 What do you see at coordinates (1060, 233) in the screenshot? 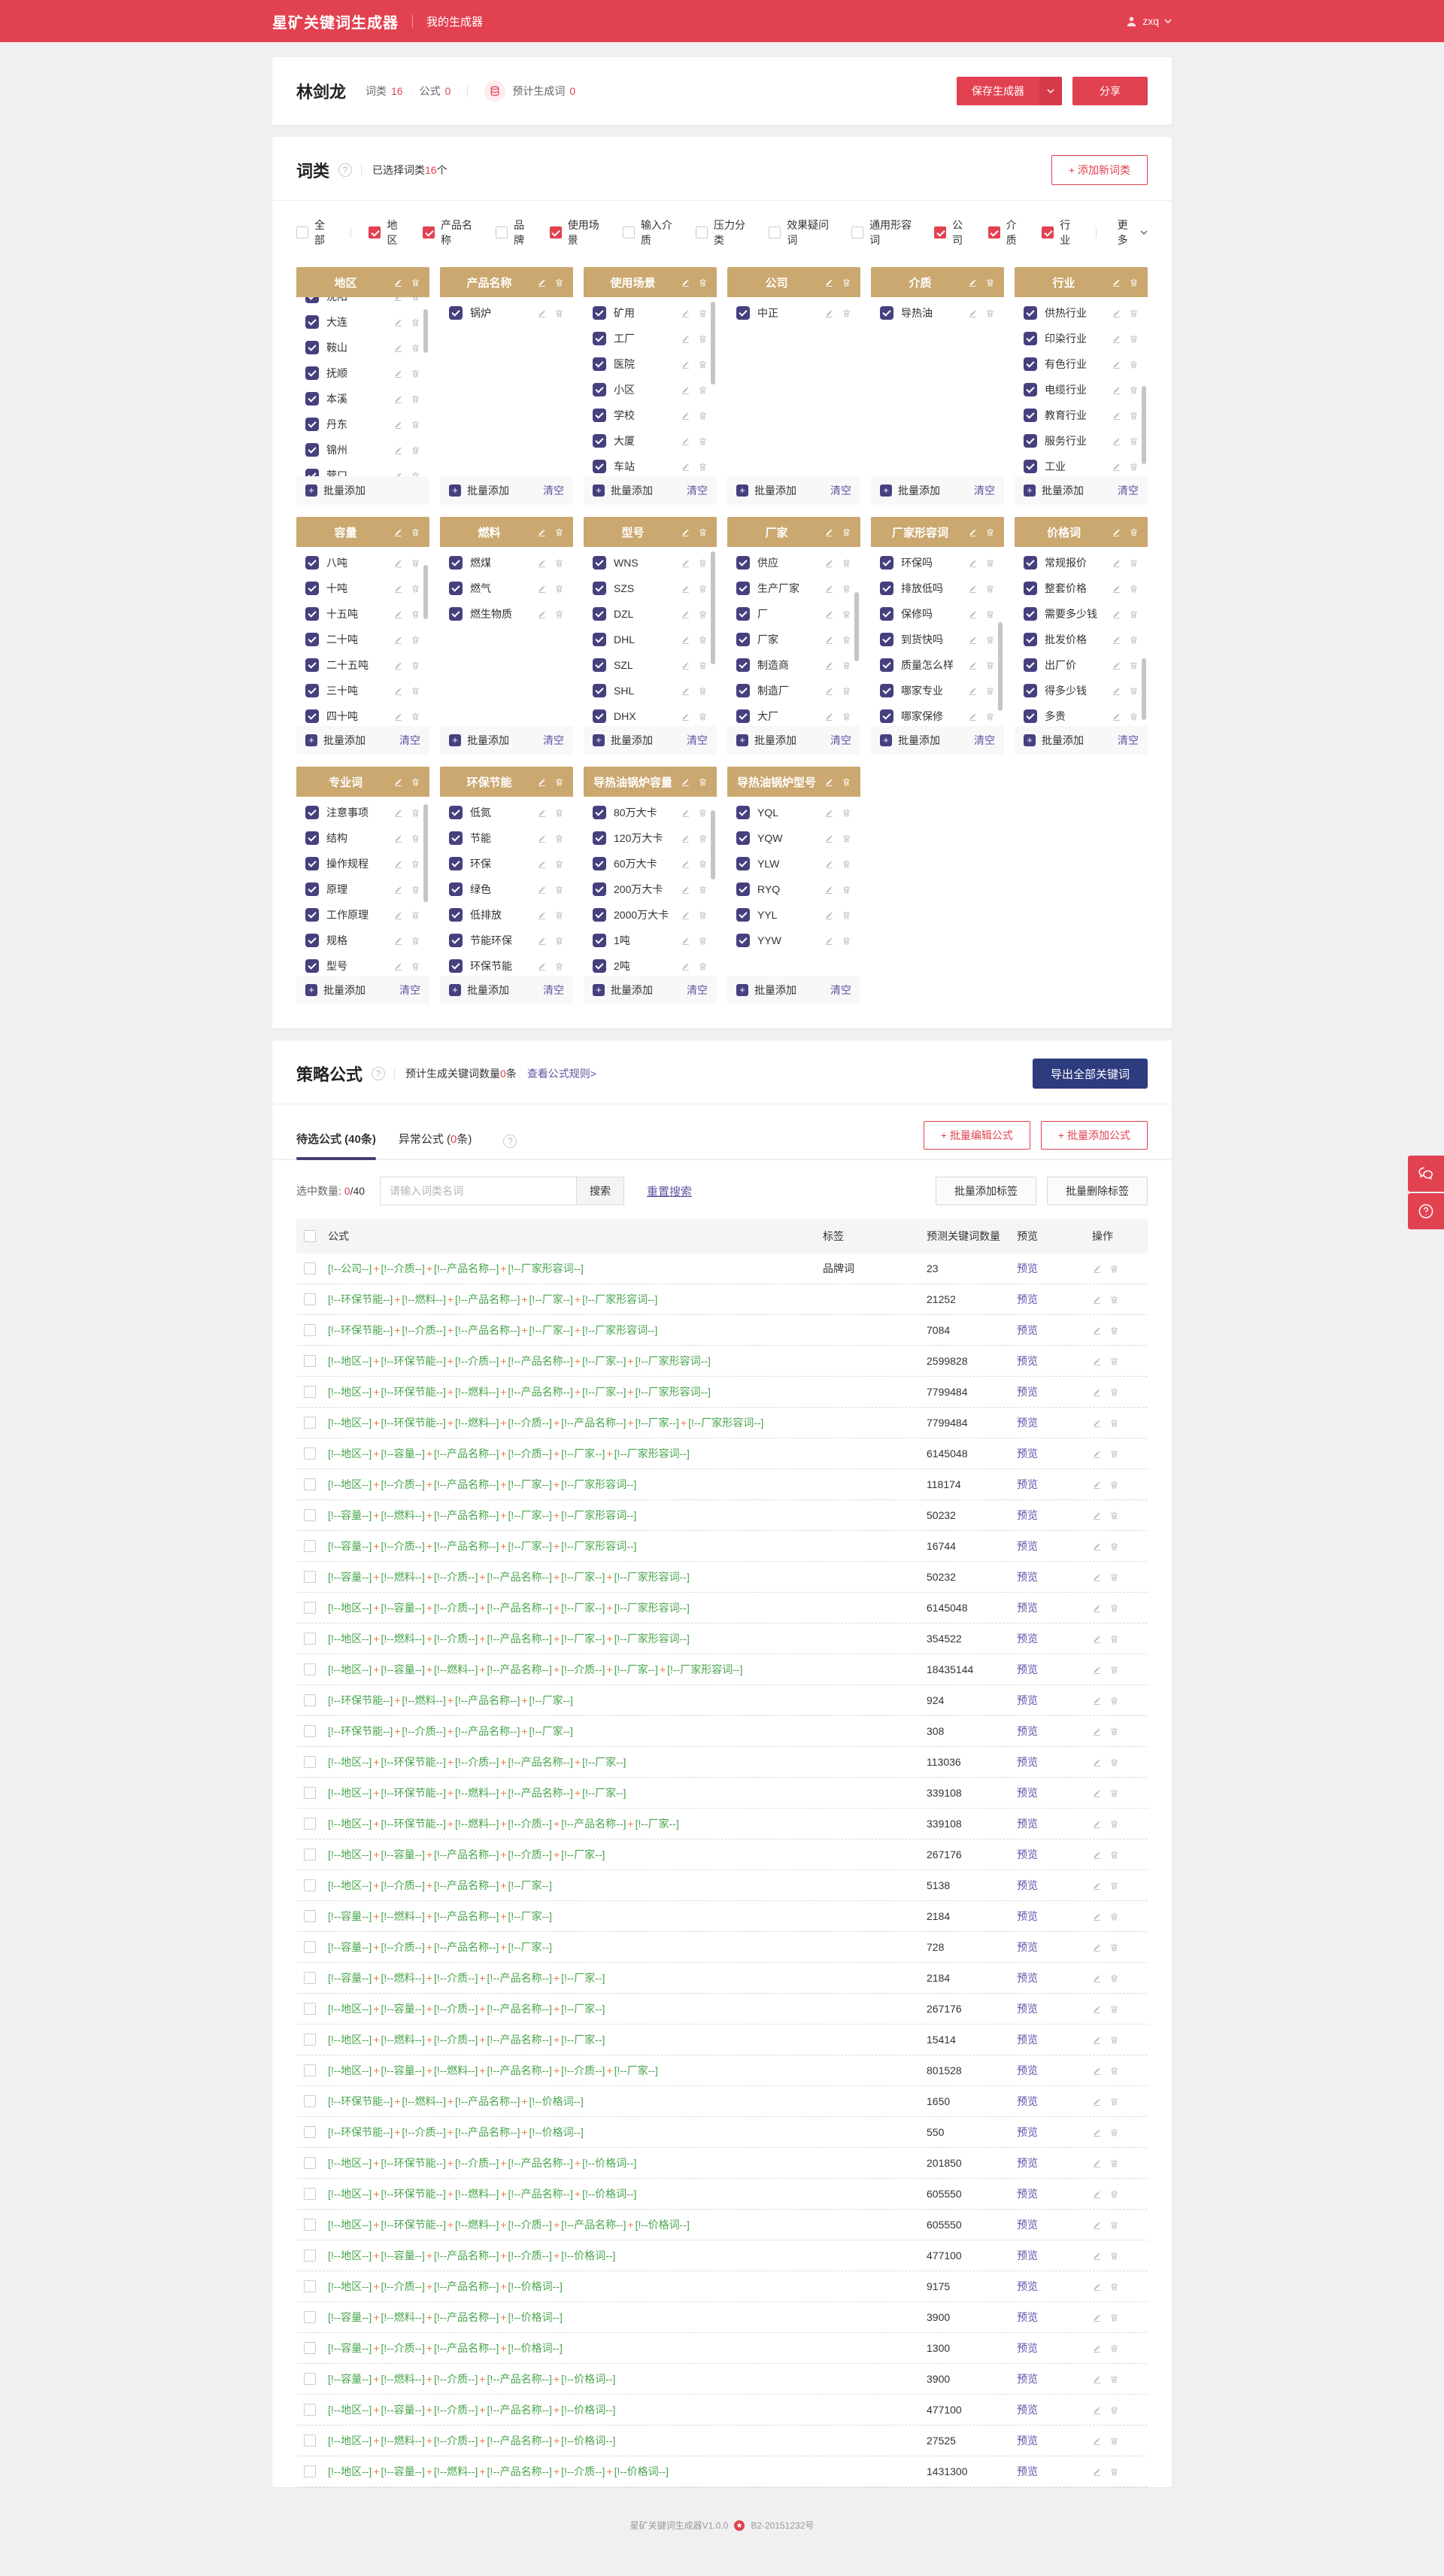
I see `wordclass-filter: 行业` at bounding box center [1060, 233].